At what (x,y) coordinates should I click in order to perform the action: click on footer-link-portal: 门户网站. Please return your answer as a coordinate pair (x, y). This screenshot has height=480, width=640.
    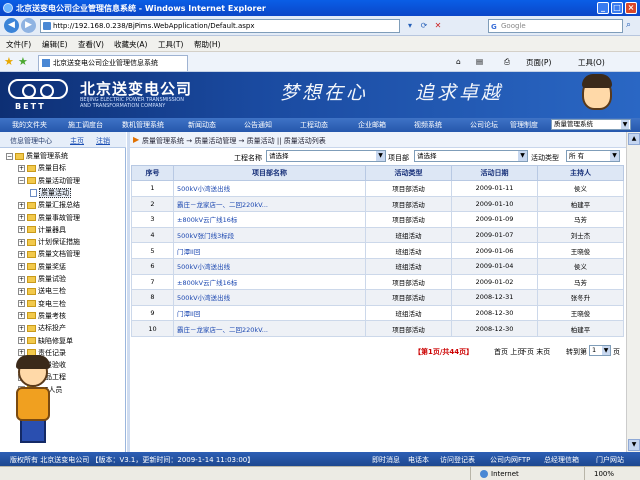
    Looking at the image, I should click on (610, 460).